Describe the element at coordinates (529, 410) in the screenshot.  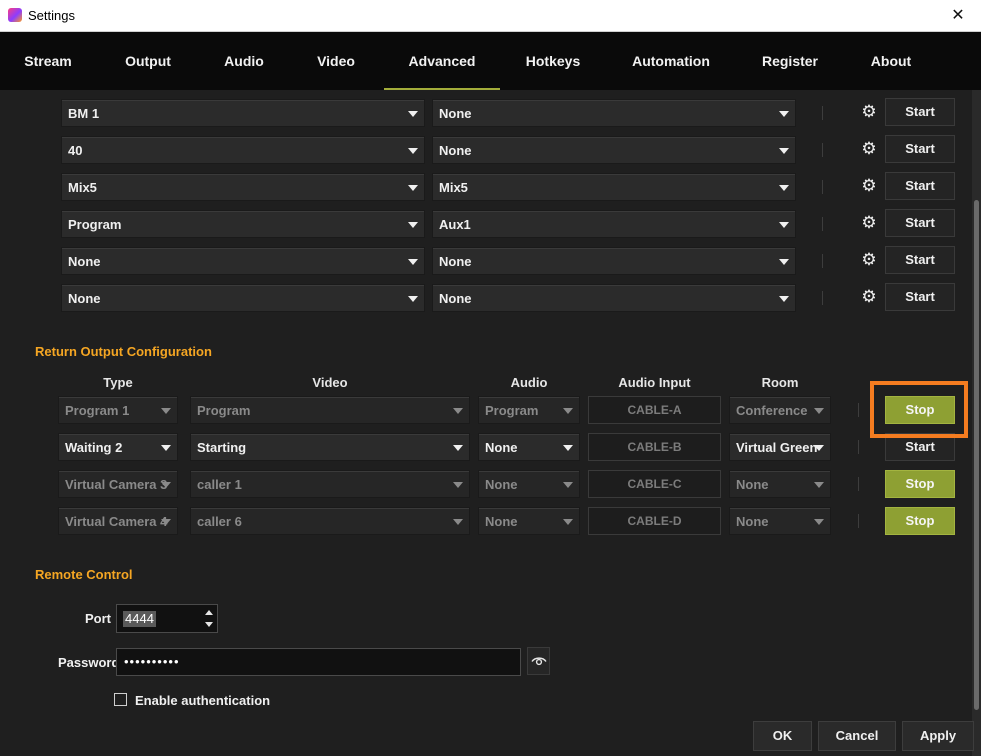
I see `audio-select: Program` at that location.